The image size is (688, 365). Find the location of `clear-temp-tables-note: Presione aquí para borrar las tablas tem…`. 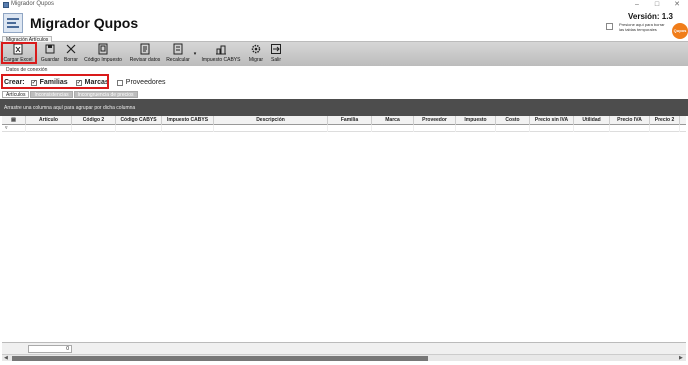

clear-temp-tables-note: Presione aquí para borrar las tablas tem… is located at coordinates (642, 27).